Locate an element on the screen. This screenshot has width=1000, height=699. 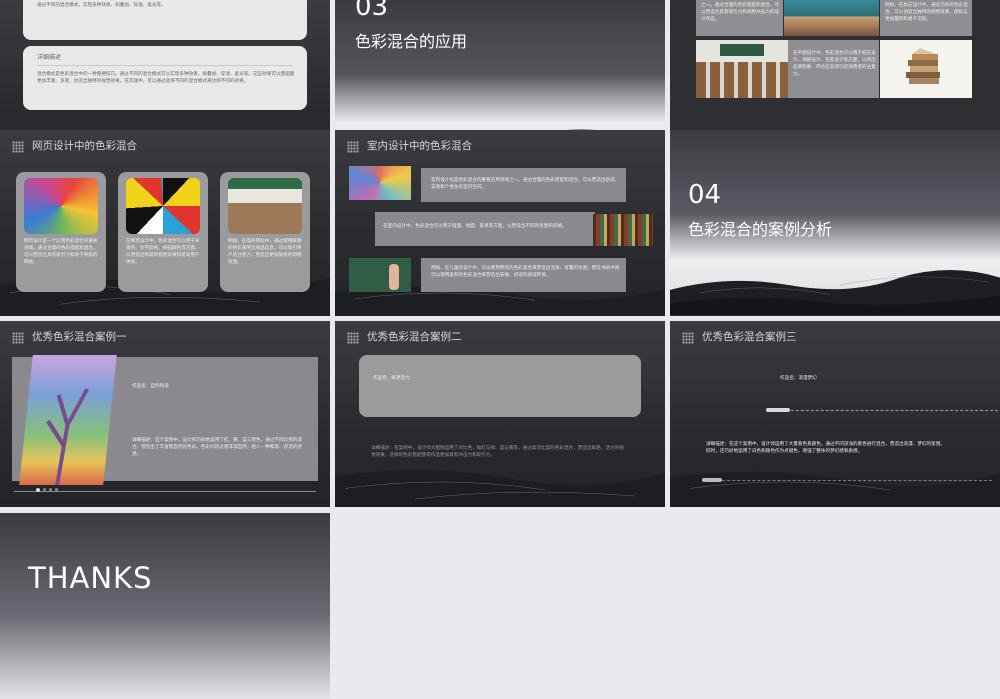
classroom-board is located at coordinates (742, 50).